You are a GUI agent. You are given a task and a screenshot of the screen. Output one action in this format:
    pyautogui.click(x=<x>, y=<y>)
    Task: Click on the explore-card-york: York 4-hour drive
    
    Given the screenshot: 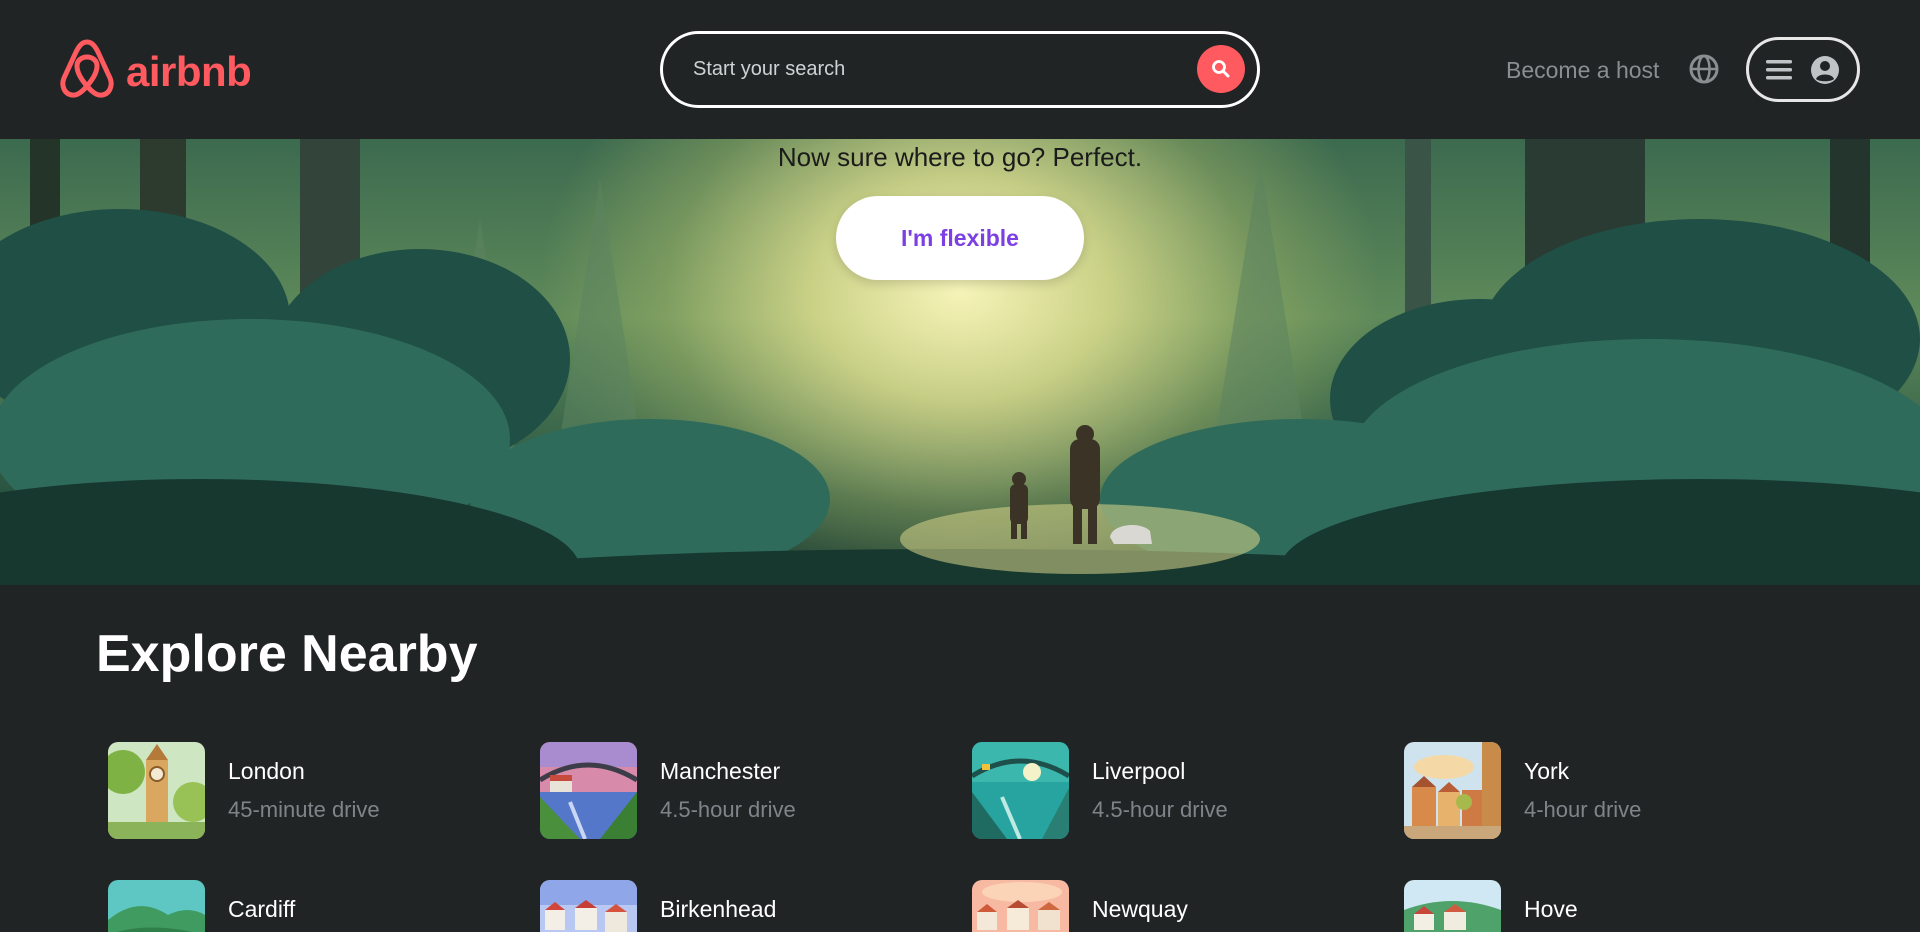 What is the action you would take?
    pyautogui.click(x=1522, y=790)
    